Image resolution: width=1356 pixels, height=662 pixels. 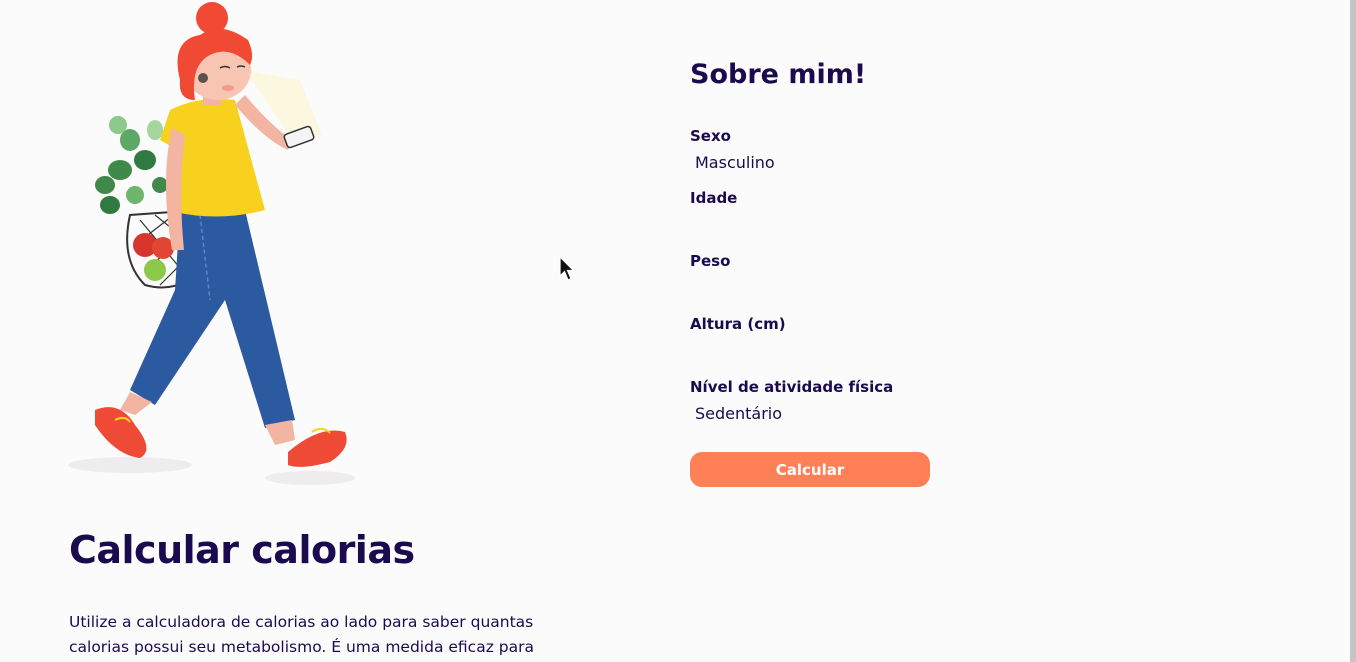 I want to click on sex-label: Sexo, so click(x=710, y=136).